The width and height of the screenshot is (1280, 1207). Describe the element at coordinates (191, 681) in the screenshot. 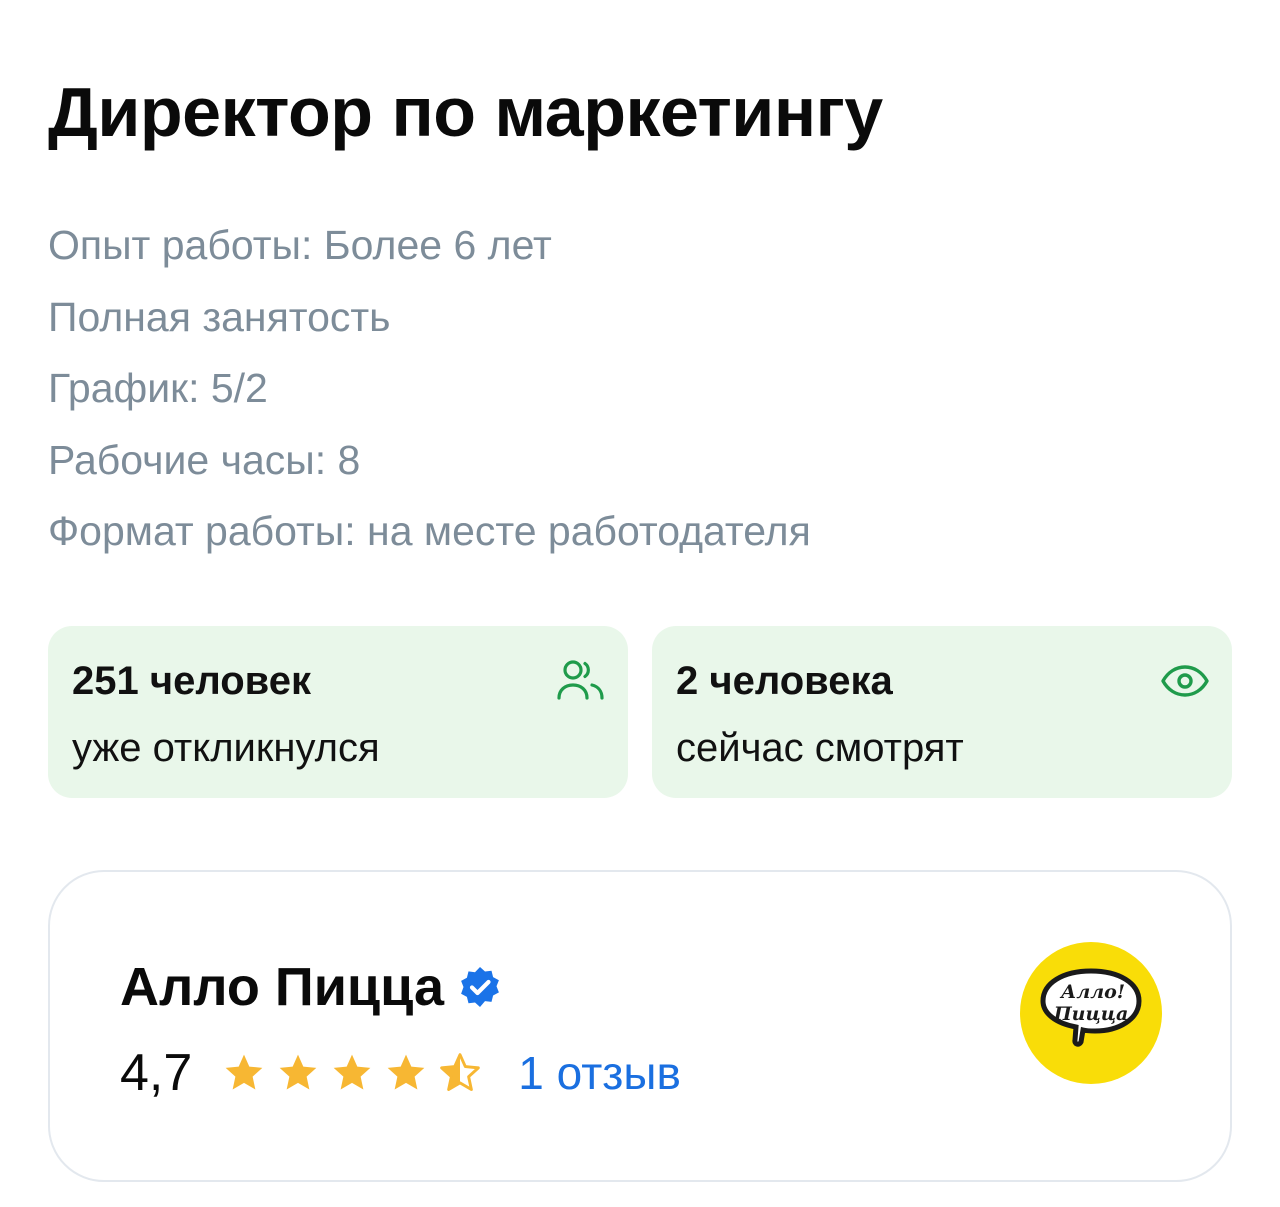

I see `responded-count: 251 человек` at that location.